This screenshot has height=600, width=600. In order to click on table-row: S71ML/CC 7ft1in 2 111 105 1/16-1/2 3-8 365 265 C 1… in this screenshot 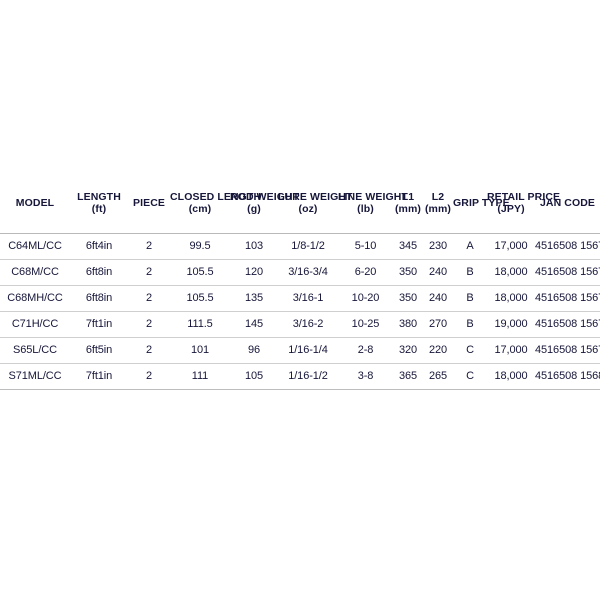, I will do `click(300, 376)`.